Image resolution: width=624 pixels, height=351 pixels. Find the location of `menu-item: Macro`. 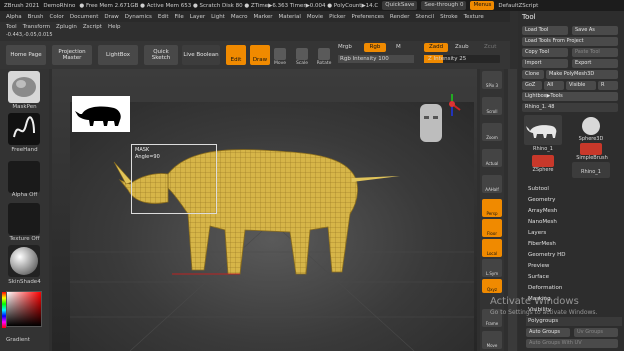

menu-item: Macro is located at coordinates (239, 17).